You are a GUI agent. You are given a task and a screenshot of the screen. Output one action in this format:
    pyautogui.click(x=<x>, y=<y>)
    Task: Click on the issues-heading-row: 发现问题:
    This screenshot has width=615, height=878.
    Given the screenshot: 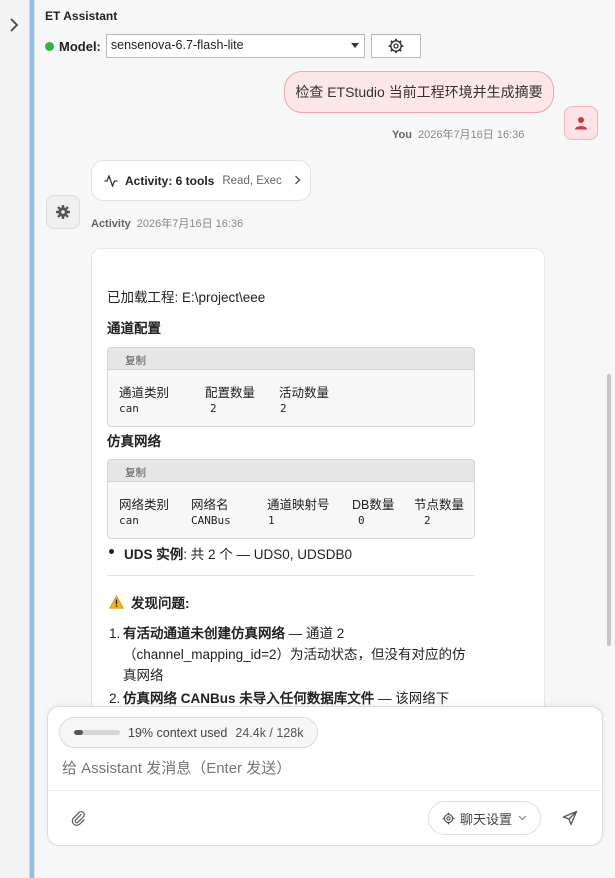 What is the action you would take?
    pyautogui.click(x=149, y=602)
    